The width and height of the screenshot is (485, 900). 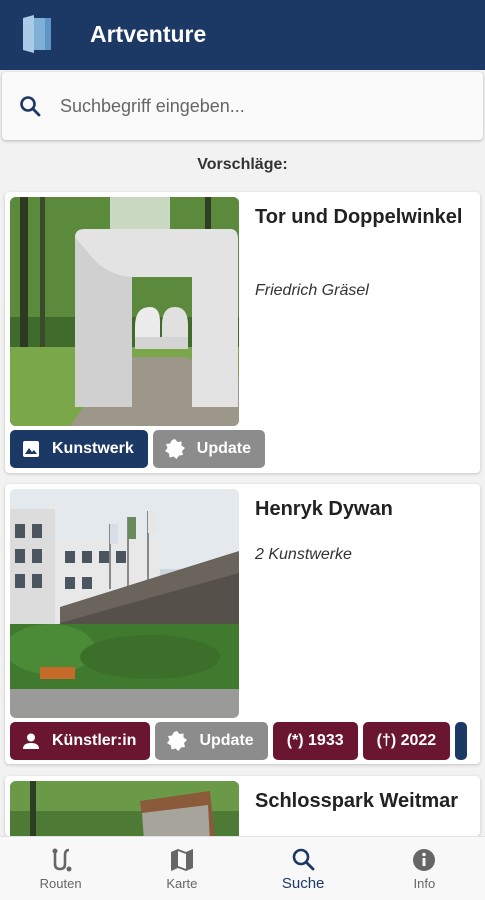 I want to click on card-title: Henryk Dywan, so click(x=324, y=509).